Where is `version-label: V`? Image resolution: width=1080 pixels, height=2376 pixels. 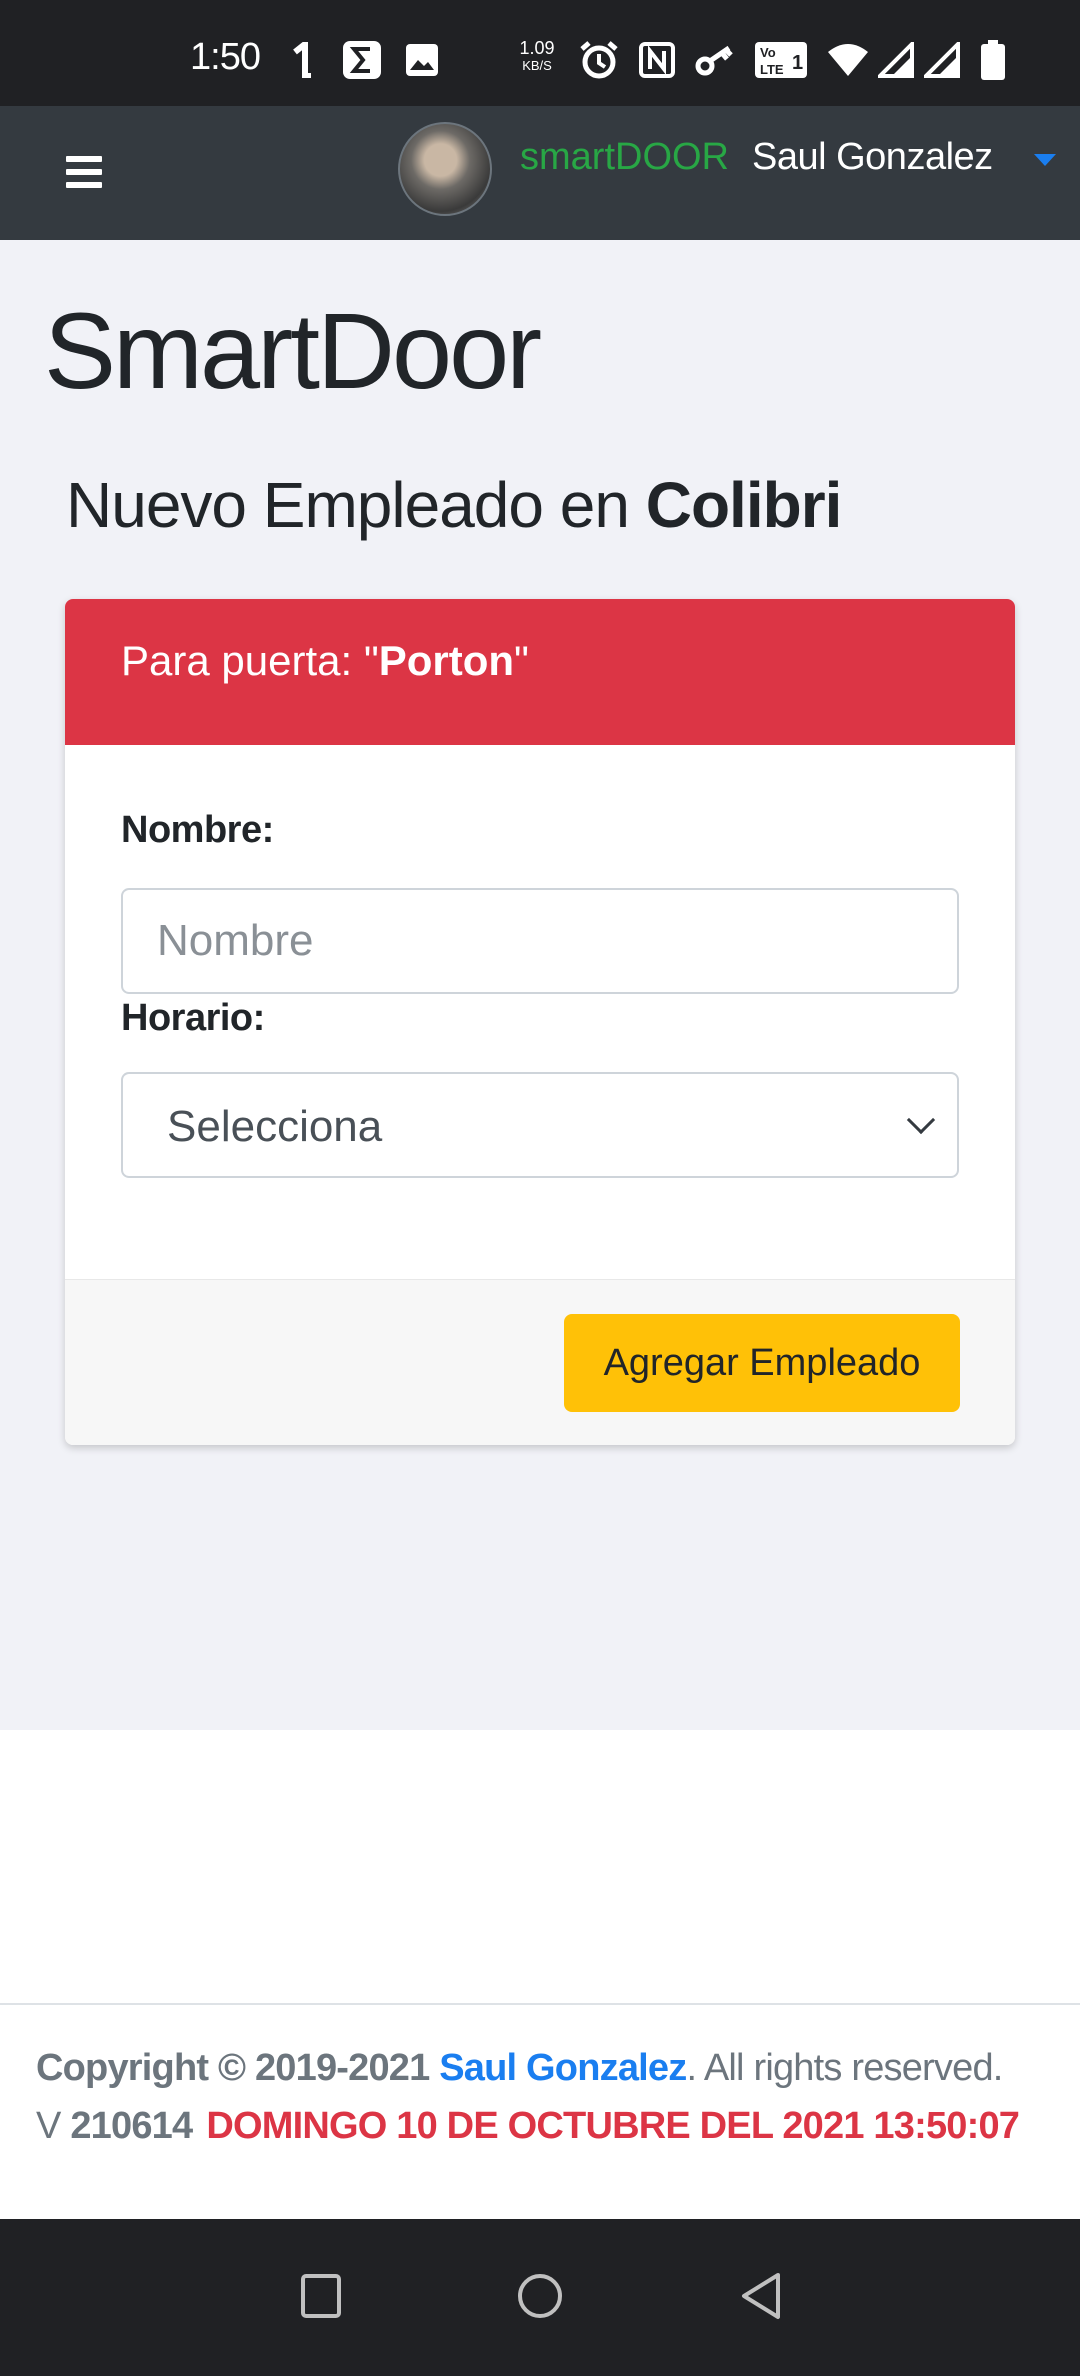 version-label: V is located at coordinates (53, 2126).